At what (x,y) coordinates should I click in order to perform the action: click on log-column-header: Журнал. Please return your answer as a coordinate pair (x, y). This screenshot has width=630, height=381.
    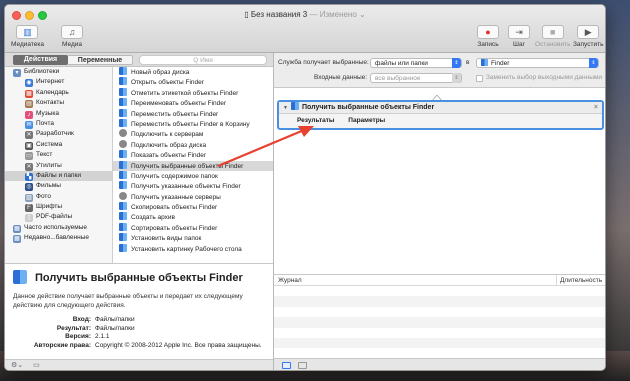
    Looking at the image, I should click on (290, 280).